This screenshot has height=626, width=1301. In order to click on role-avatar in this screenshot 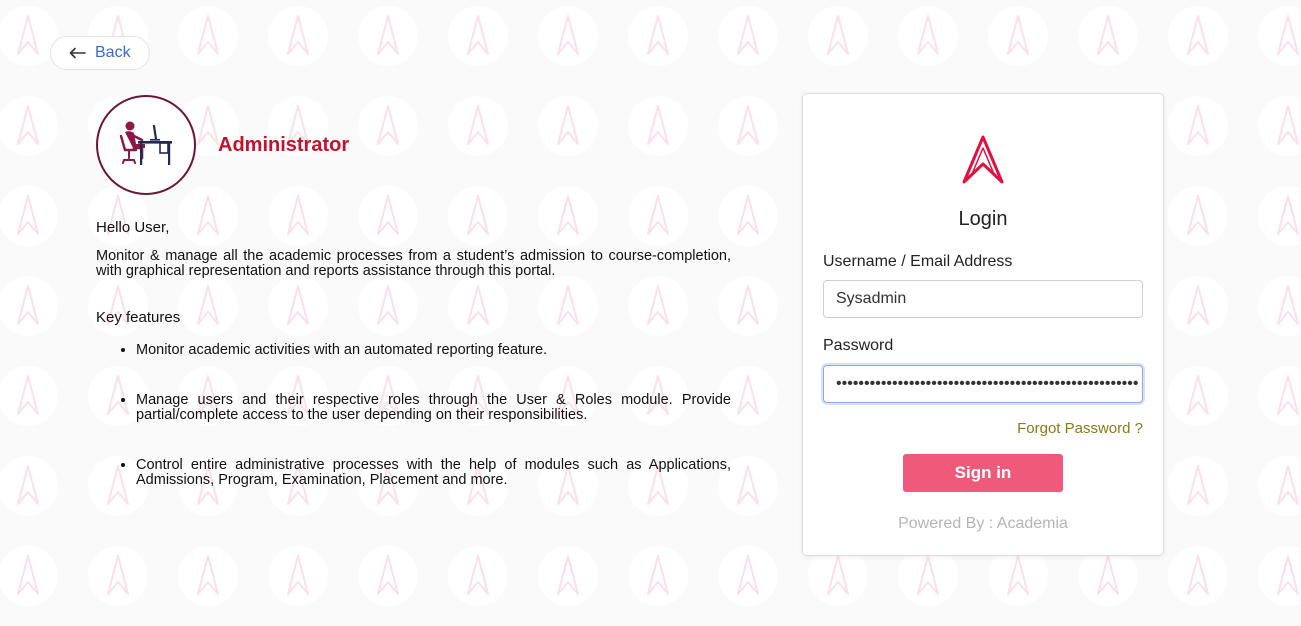, I will do `click(146, 145)`.